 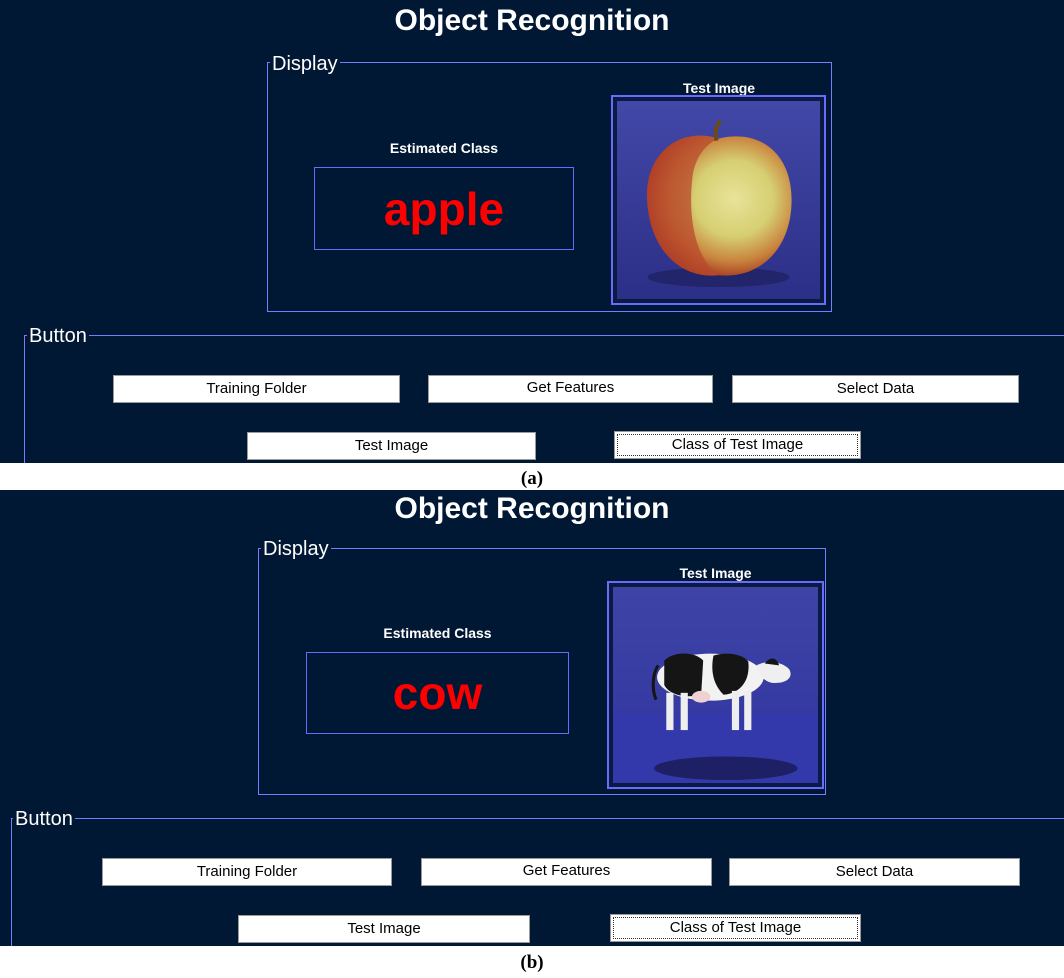 I want to click on apple-photo, so click(x=718, y=200).